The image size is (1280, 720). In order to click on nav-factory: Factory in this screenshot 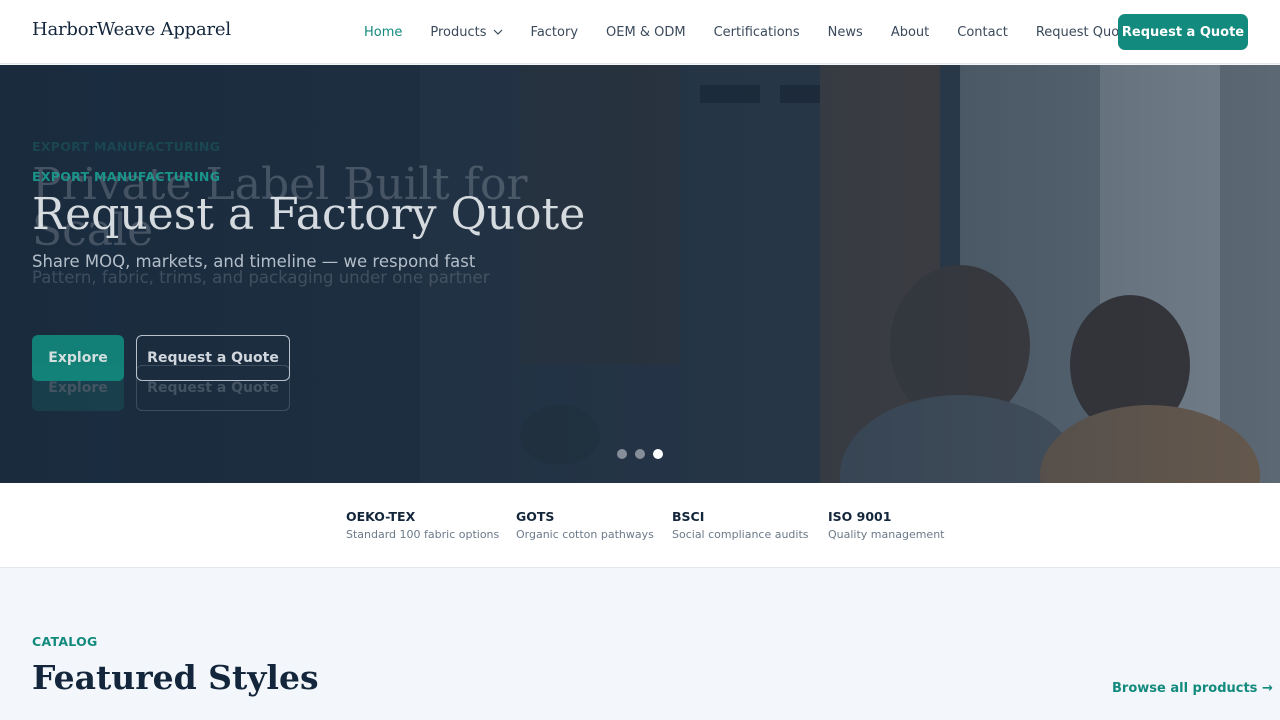, I will do `click(555, 32)`.